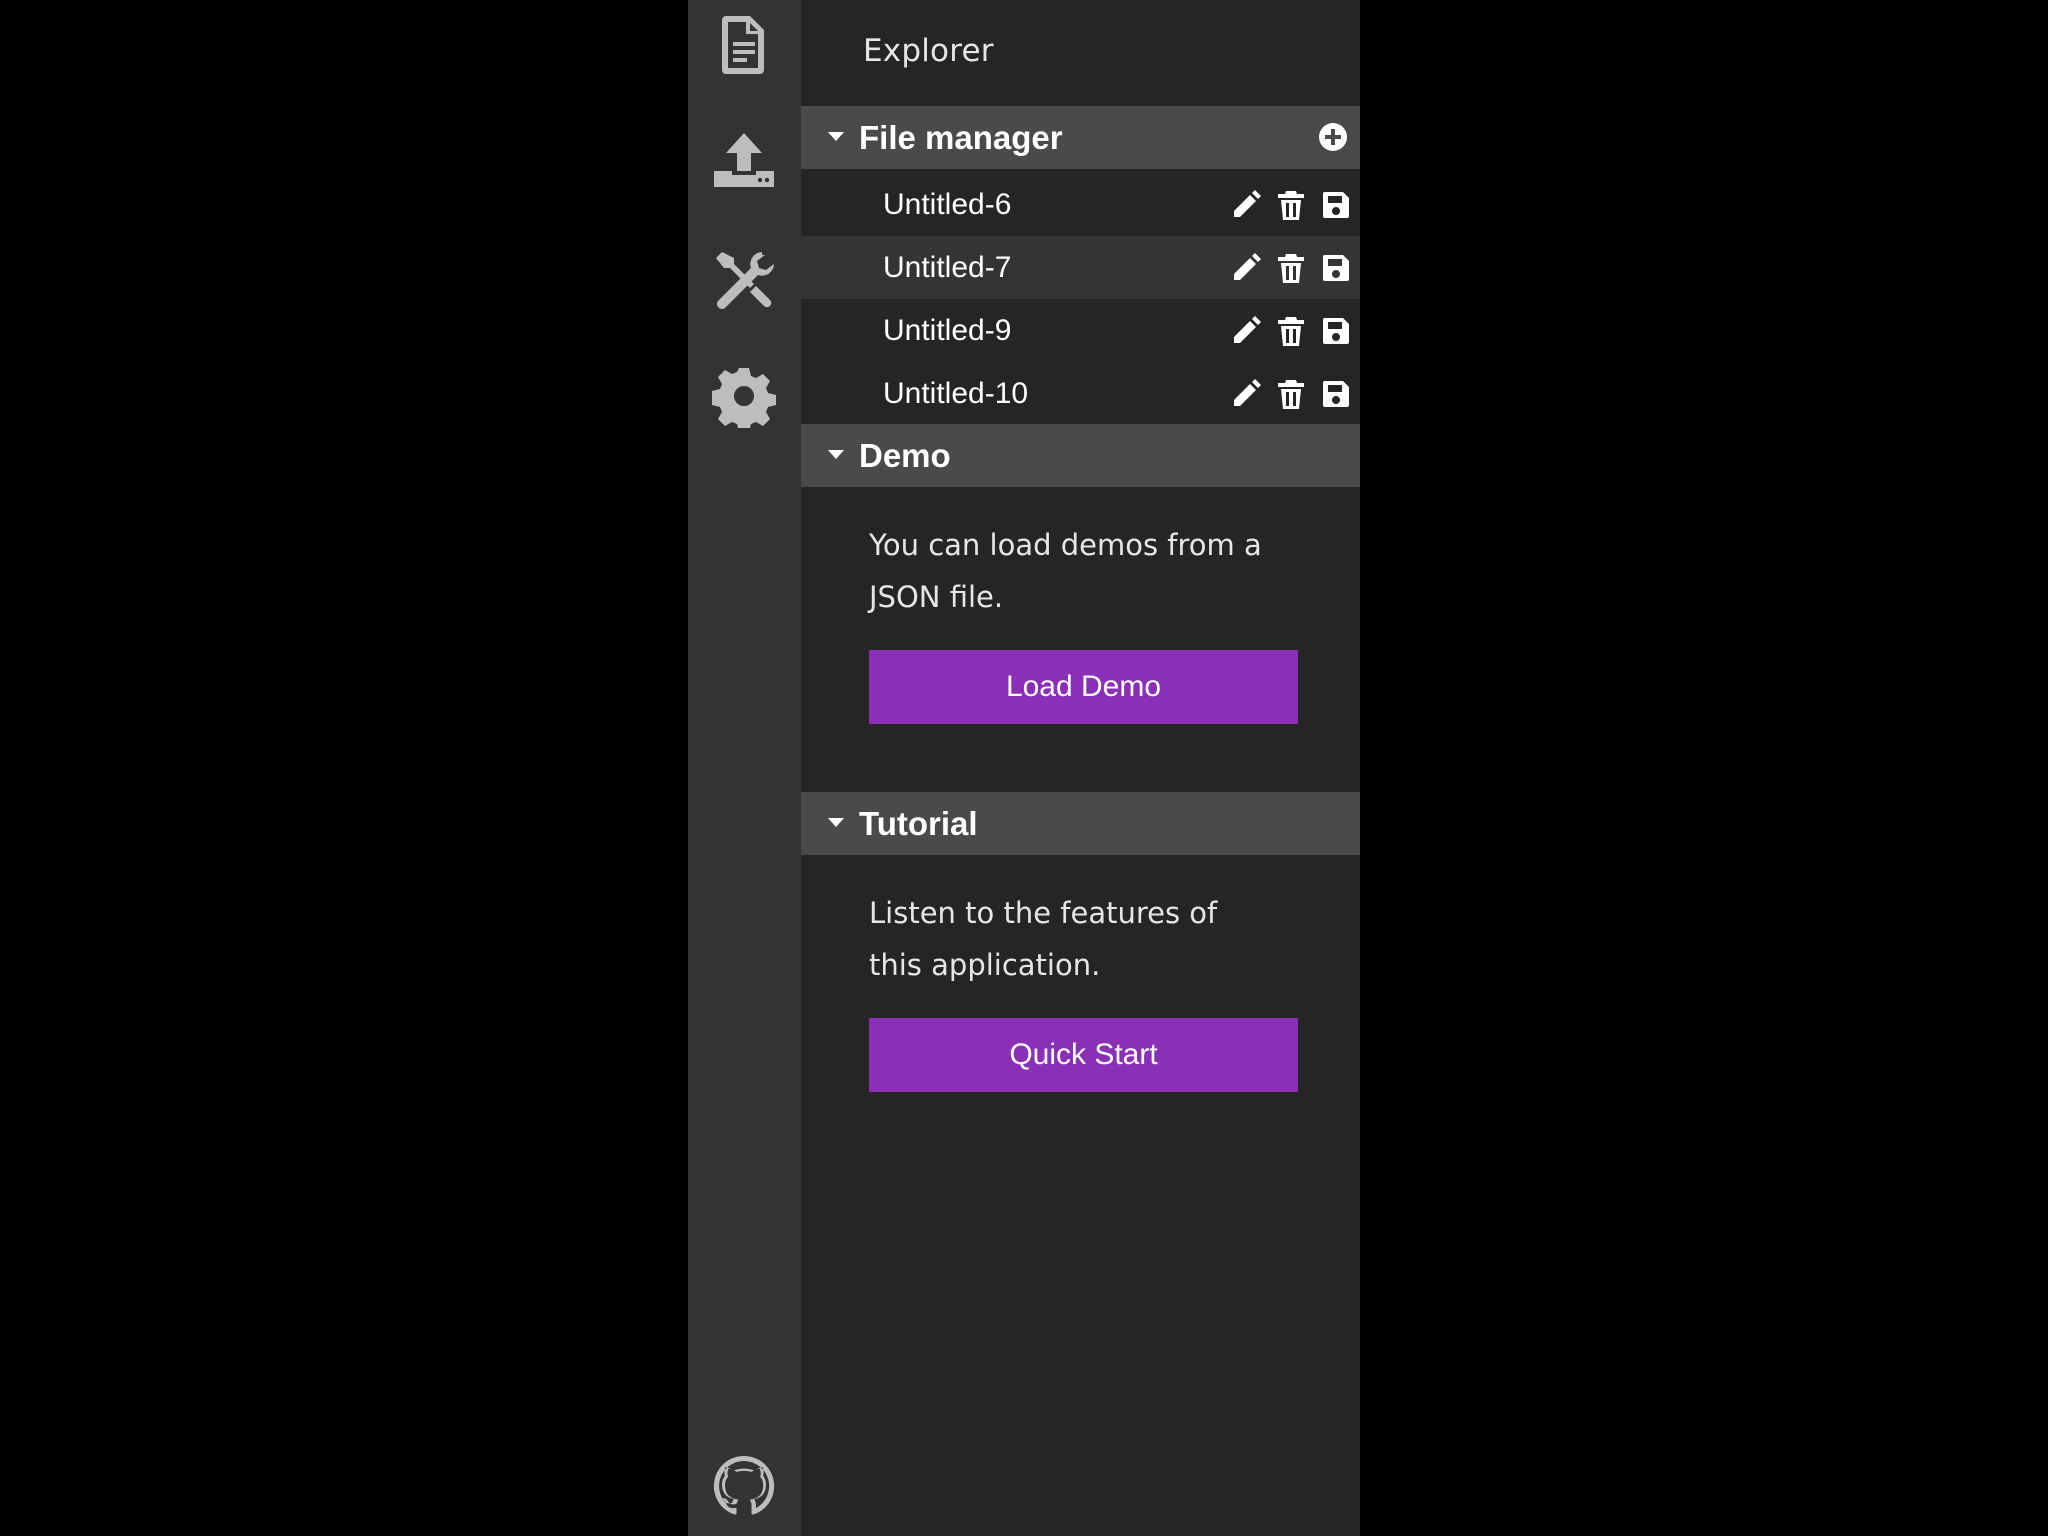 This screenshot has width=2048, height=1536. I want to click on file-row: Untitled-9, so click(1080, 330).